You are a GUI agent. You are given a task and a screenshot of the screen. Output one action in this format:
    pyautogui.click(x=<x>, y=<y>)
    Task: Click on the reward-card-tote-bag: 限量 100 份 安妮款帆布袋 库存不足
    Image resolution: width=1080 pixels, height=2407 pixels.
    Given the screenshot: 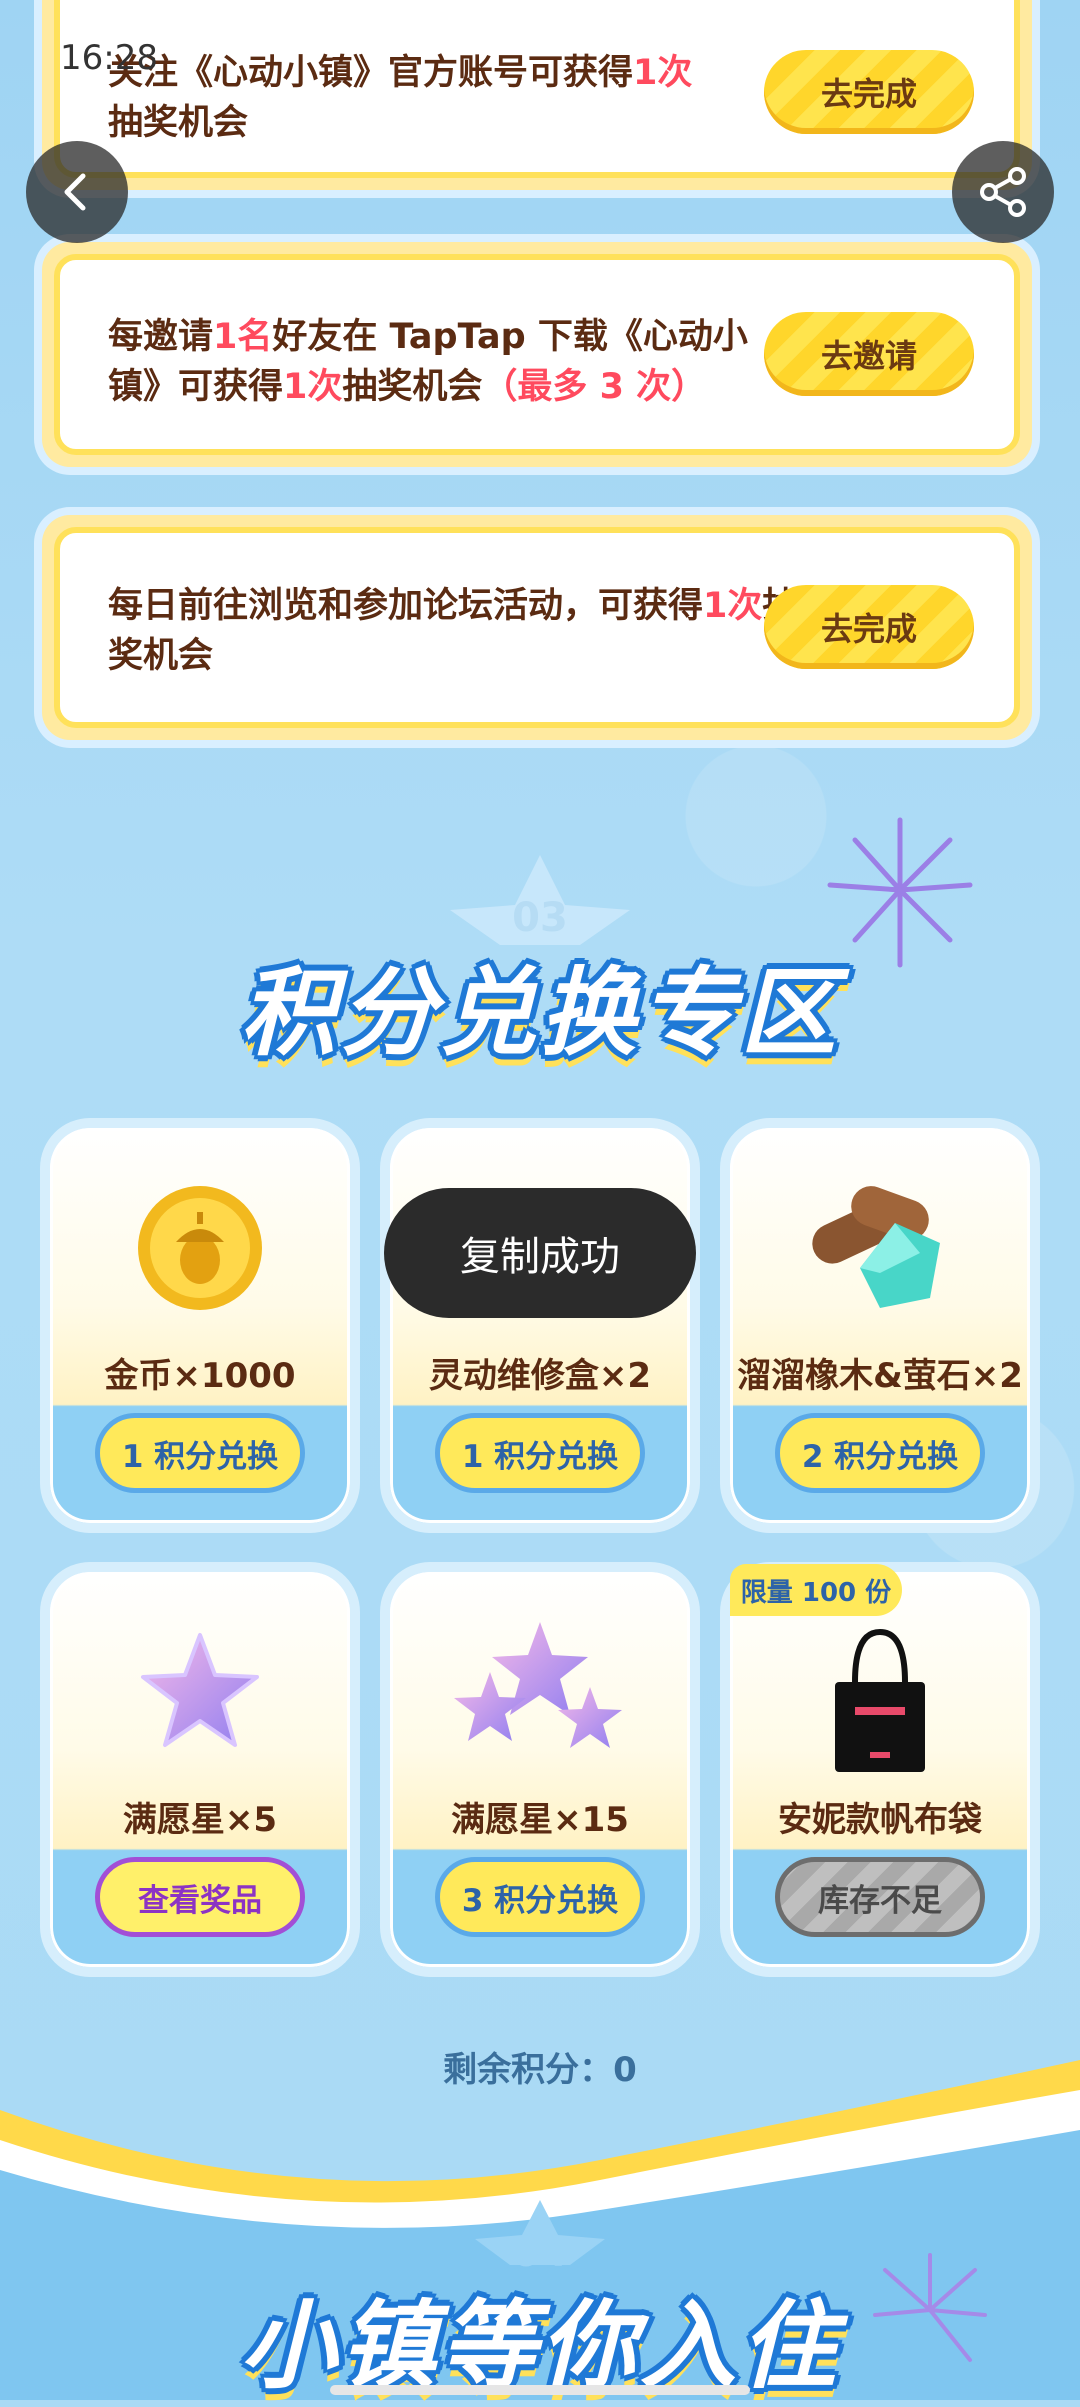 What is the action you would take?
    pyautogui.click(x=880, y=1765)
    